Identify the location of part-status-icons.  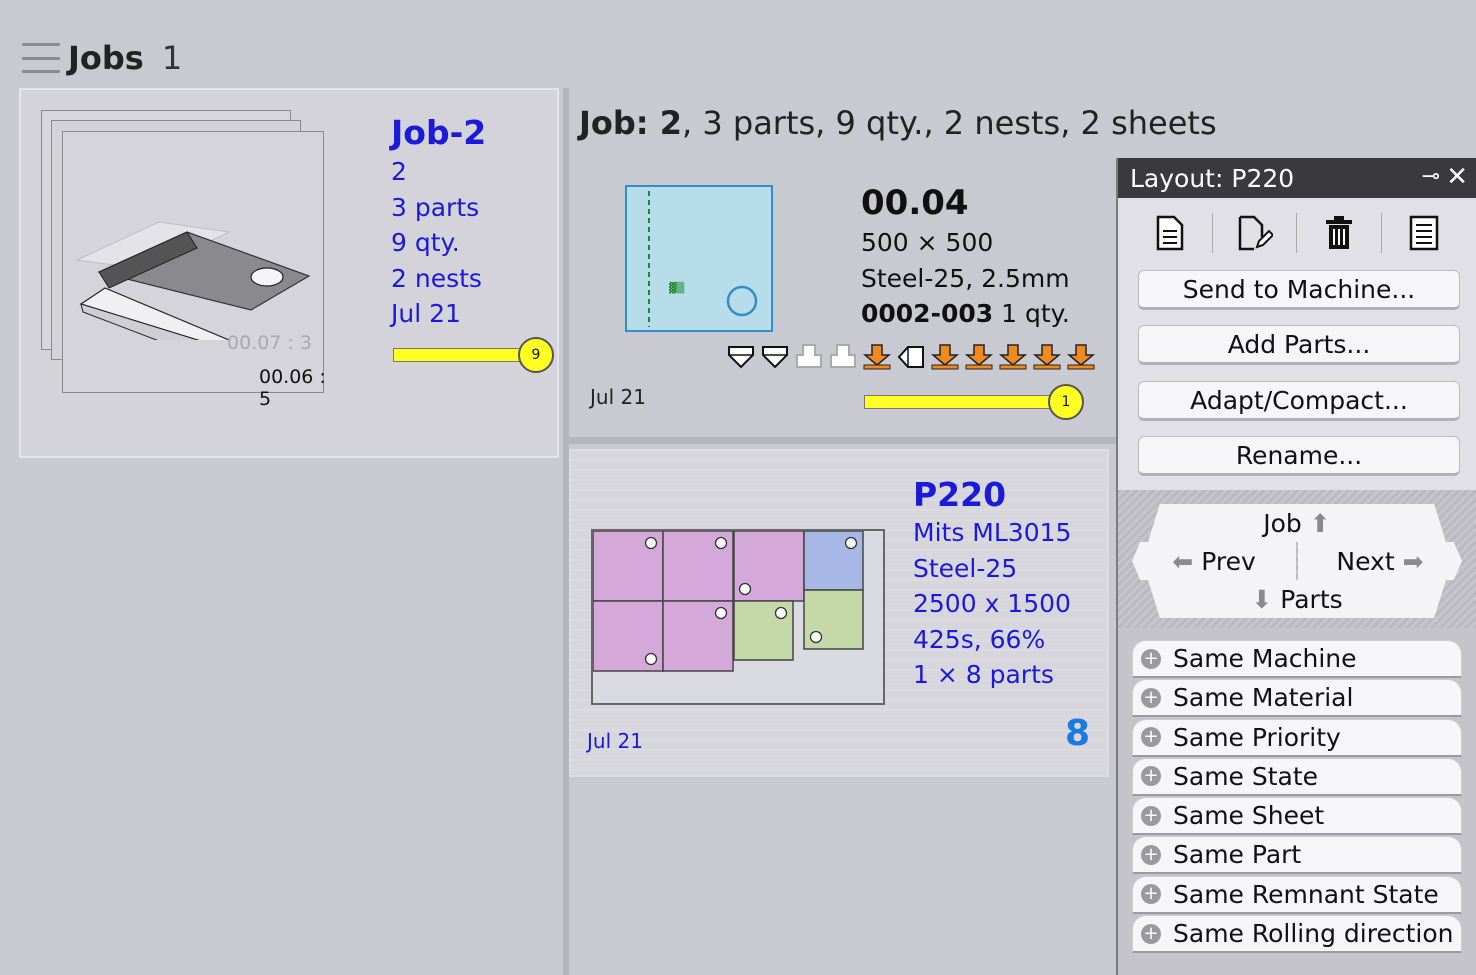
(911, 357).